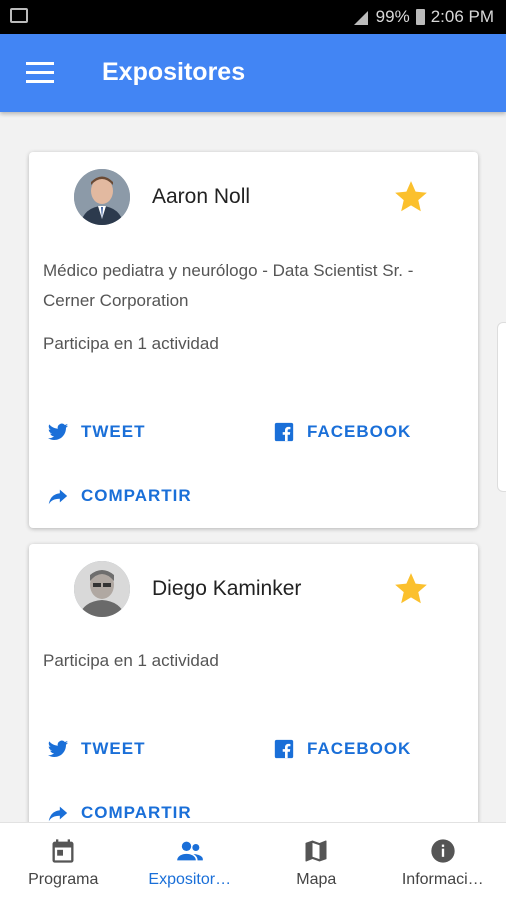  Describe the element at coordinates (63, 851) in the screenshot. I see `calendar-icon` at that location.